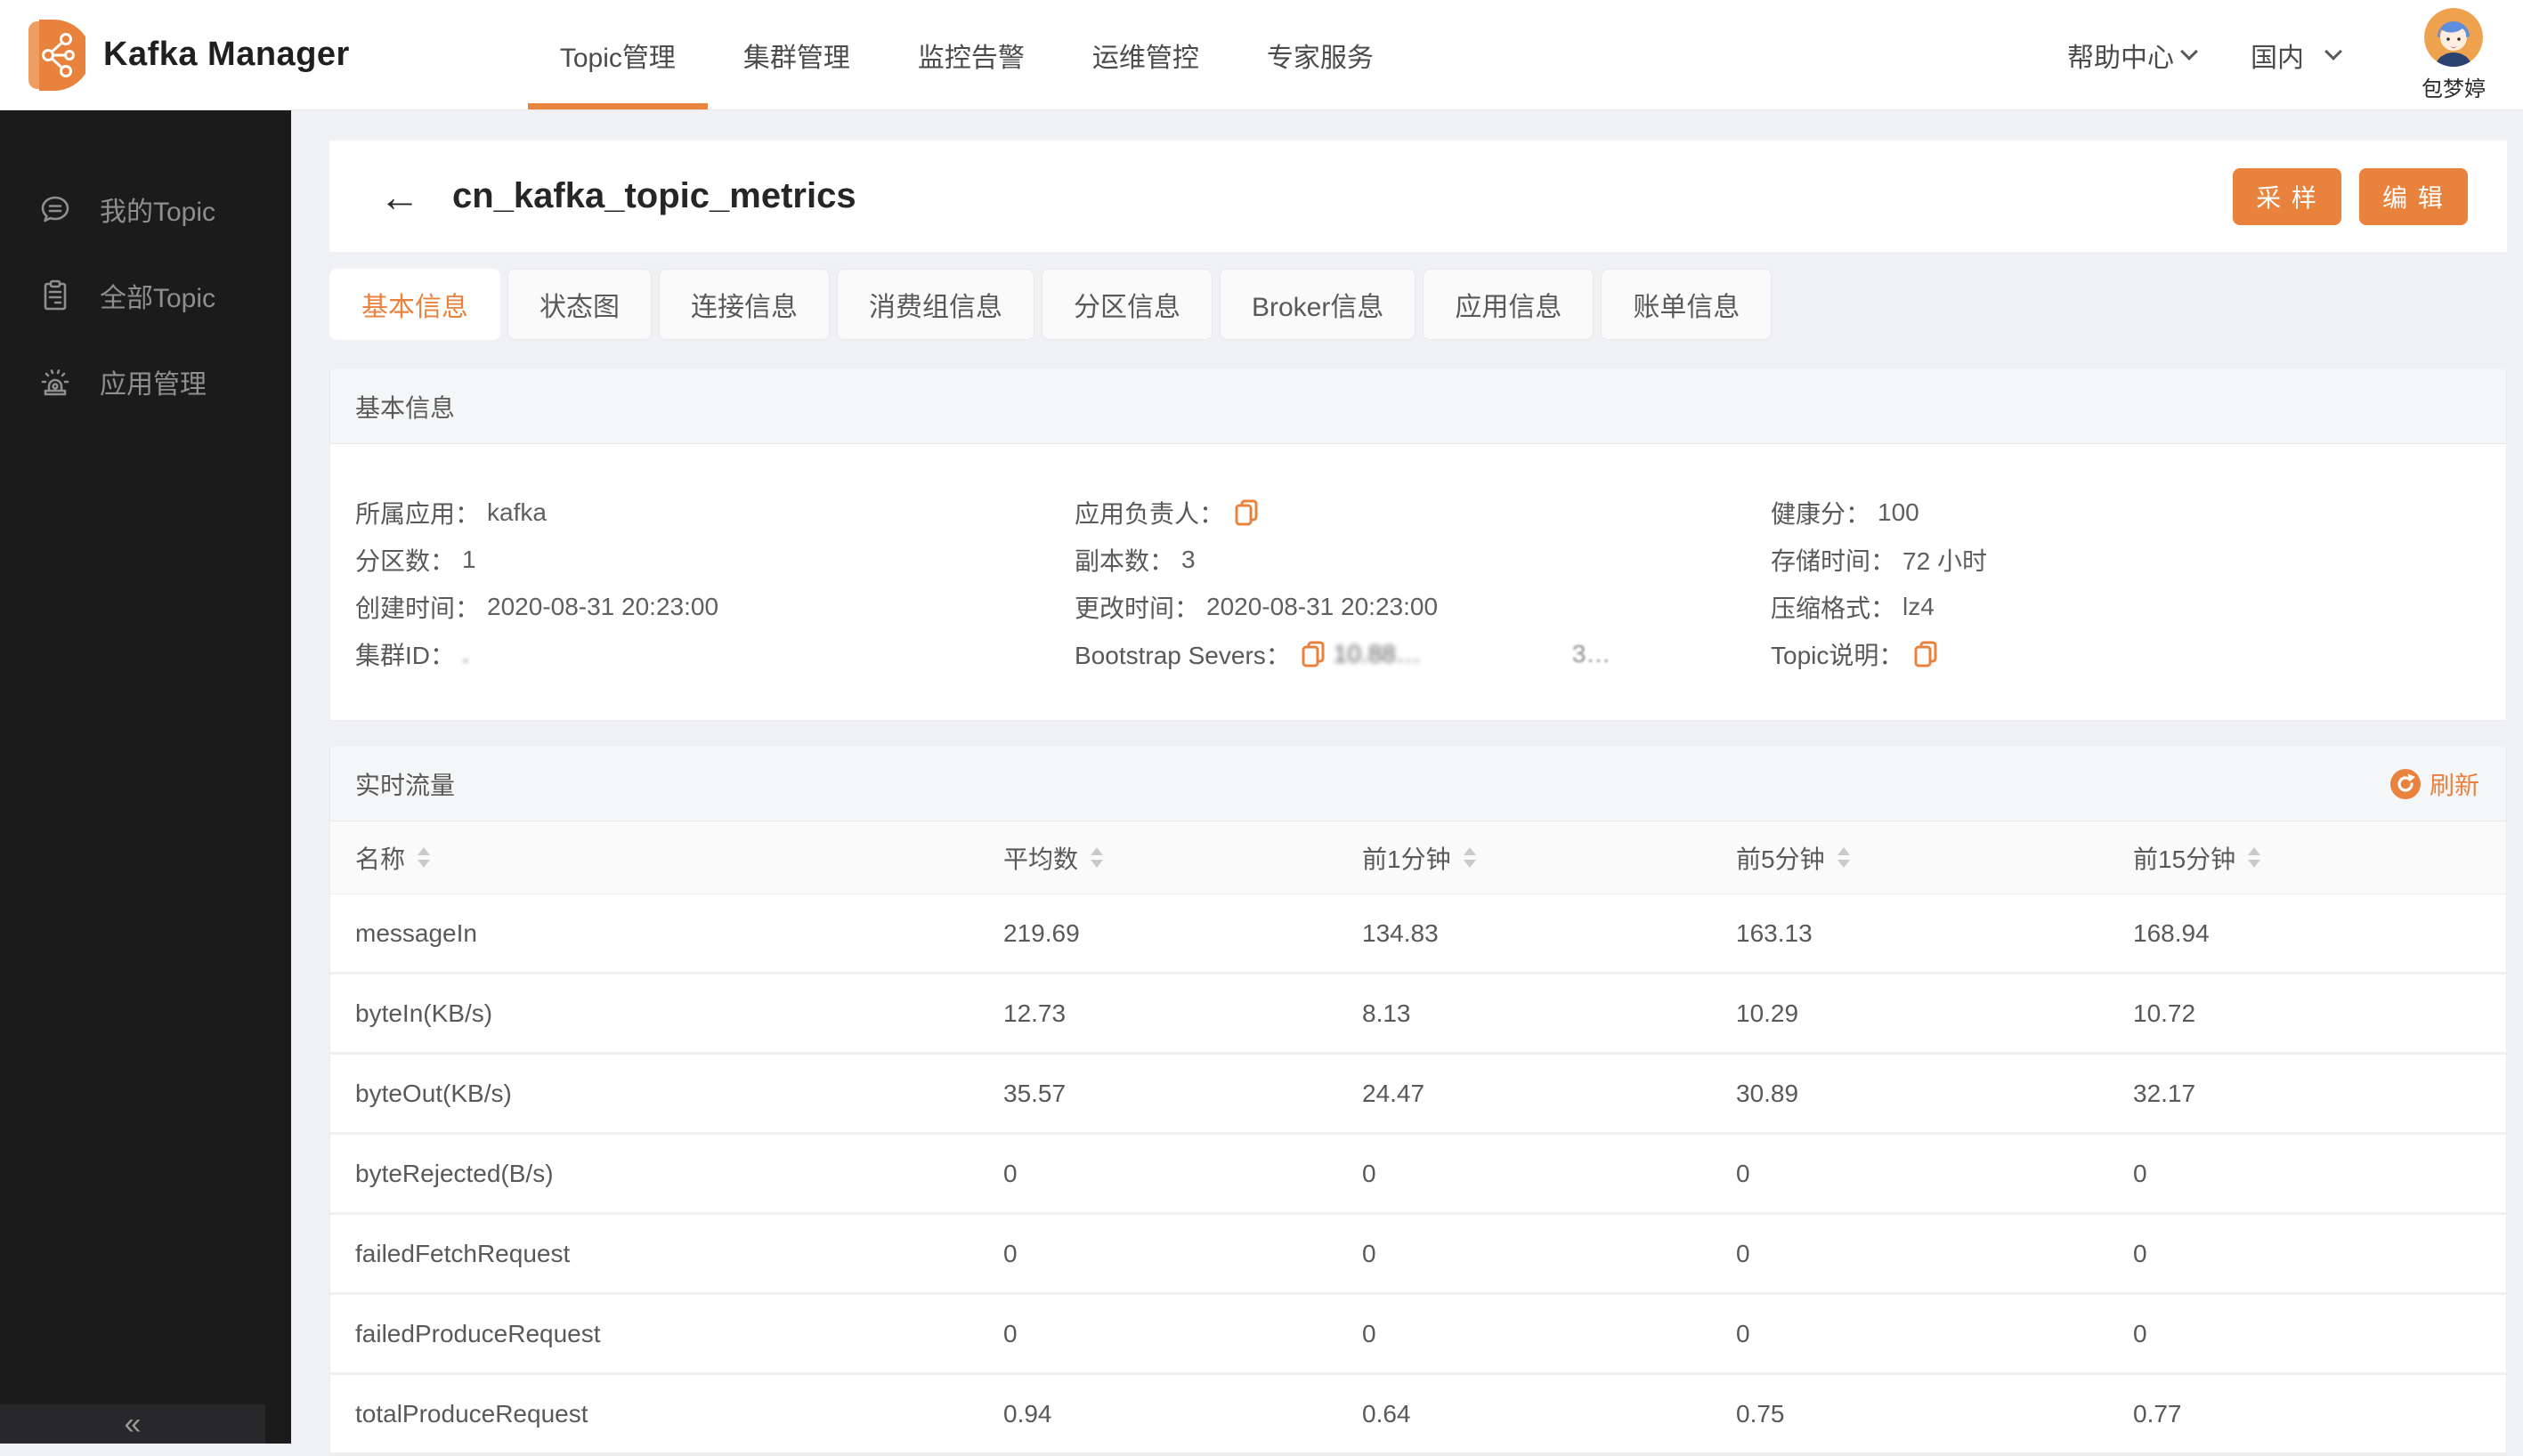 The width and height of the screenshot is (2523, 1456). Describe the element at coordinates (2138, 654) in the screenshot. I see `field-topic-description: Topic说明：` at that location.